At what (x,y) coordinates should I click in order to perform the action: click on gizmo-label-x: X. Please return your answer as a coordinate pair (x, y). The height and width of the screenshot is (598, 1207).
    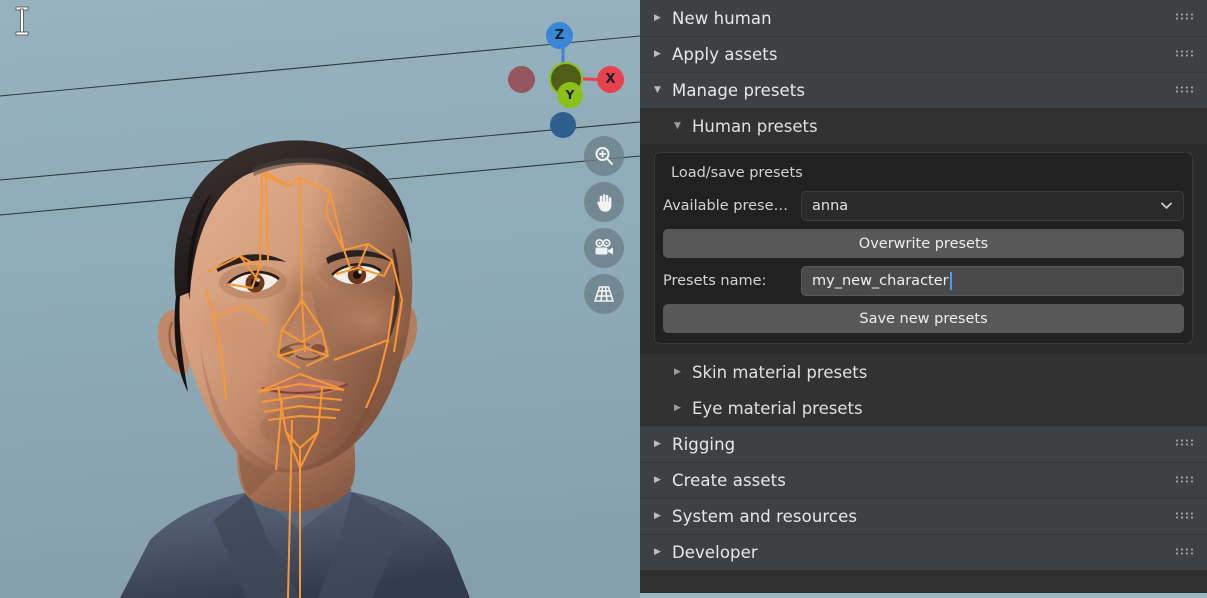
    Looking at the image, I should click on (610, 79).